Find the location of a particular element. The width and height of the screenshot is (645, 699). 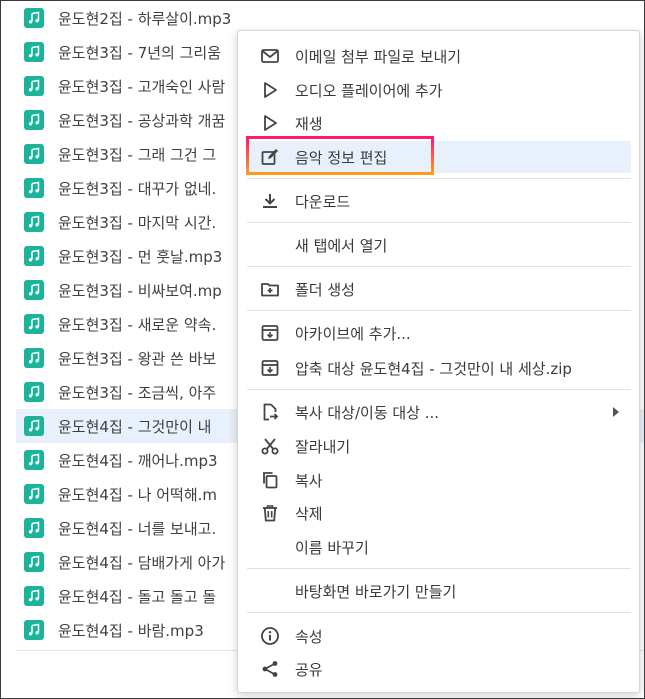

file-name: 윤도현3집 - 공상과학 개꿈 is located at coordinates (142, 120).